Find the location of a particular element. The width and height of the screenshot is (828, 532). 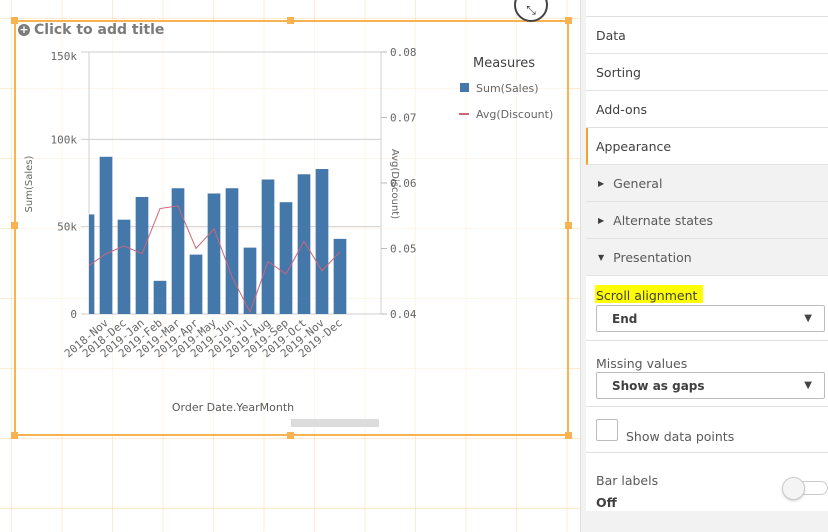

tab-label: Data is located at coordinates (611, 35).